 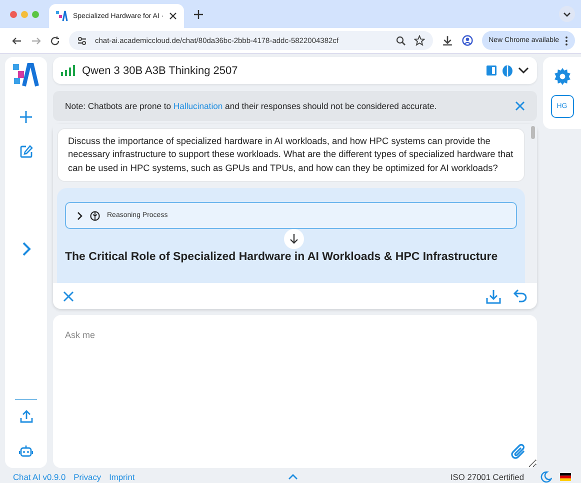 What do you see at coordinates (13, 14) in the screenshot?
I see `window-close-button` at bounding box center [13, 14].